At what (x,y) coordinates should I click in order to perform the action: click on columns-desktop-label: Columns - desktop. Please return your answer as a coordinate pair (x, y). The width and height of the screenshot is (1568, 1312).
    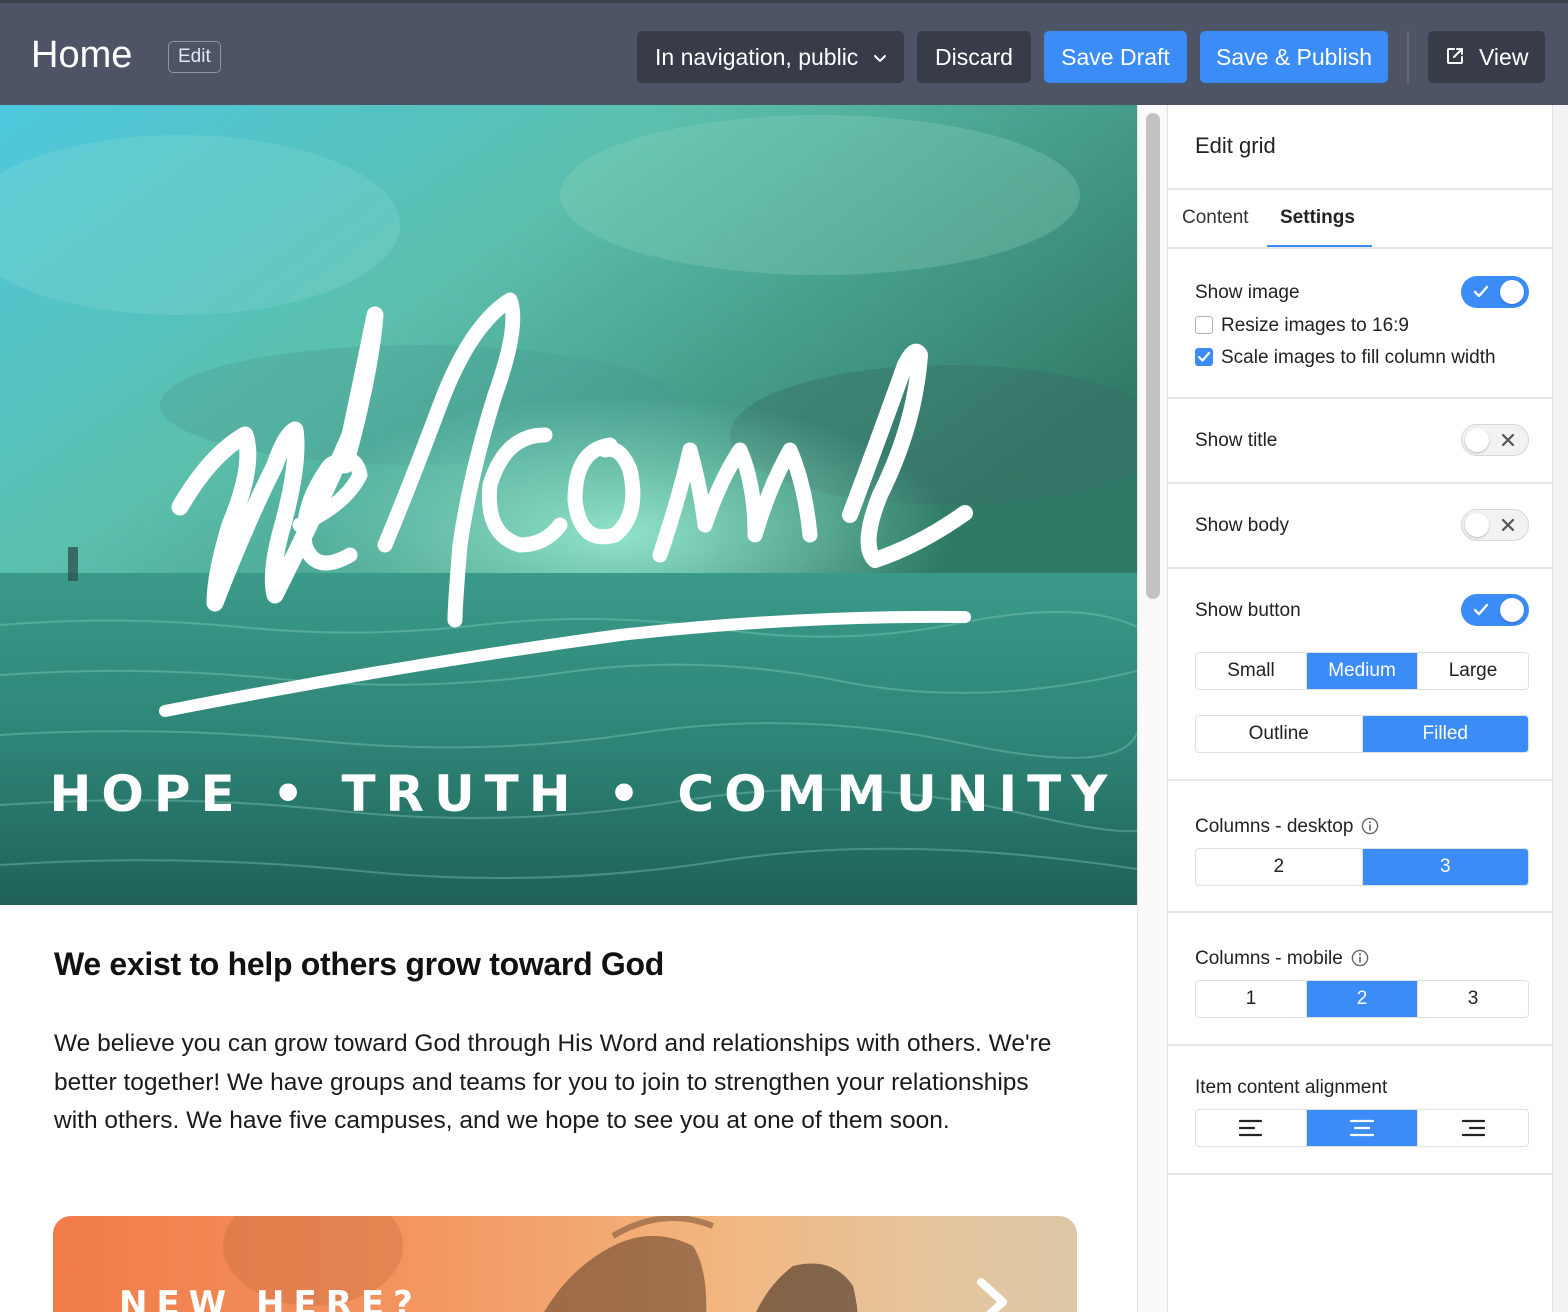
    Looking at the image, I should click on (1274, 826).